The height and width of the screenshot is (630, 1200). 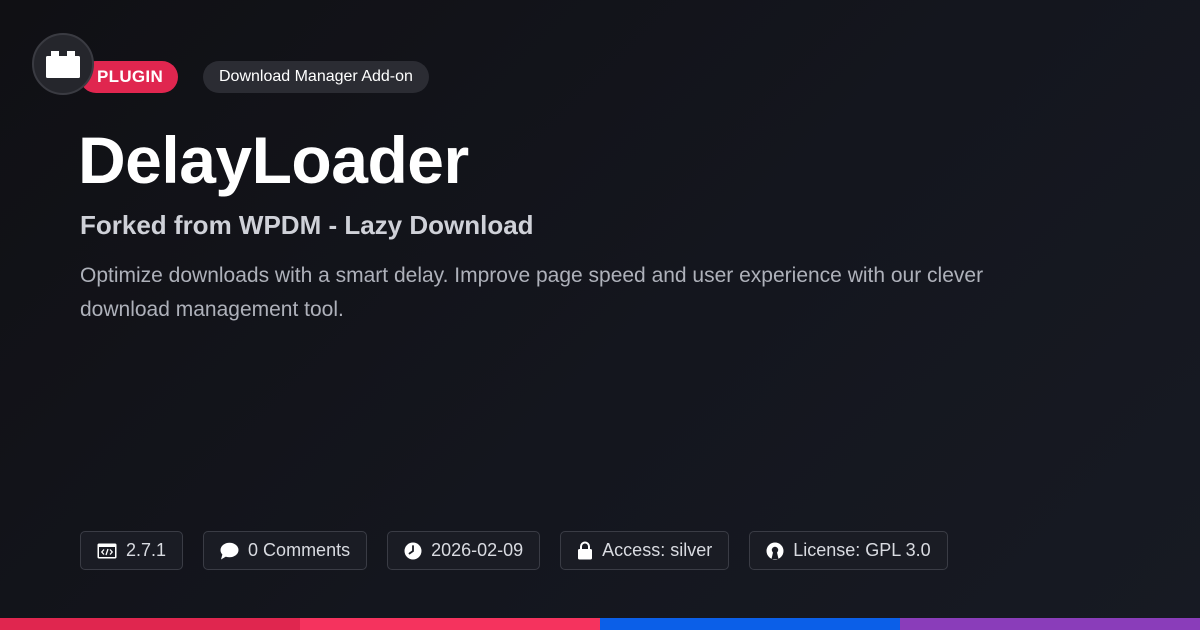 What do you see at coordinates (477, 550) in the screenshot?
I see `date-label: 2026-02-09` at bounding box center [477, 550].